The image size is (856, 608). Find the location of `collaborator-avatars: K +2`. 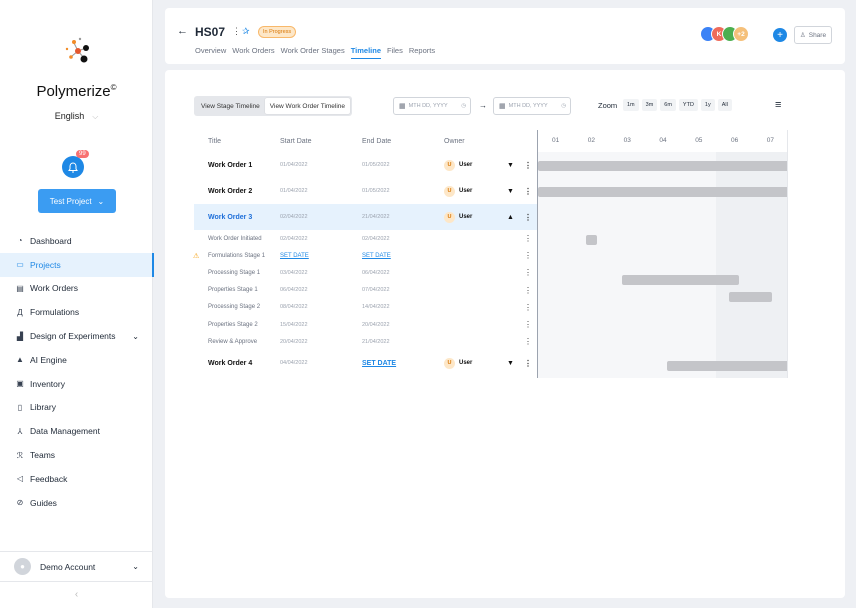

collaborator-avatars: K +2 is located at coordinates (724, 34).